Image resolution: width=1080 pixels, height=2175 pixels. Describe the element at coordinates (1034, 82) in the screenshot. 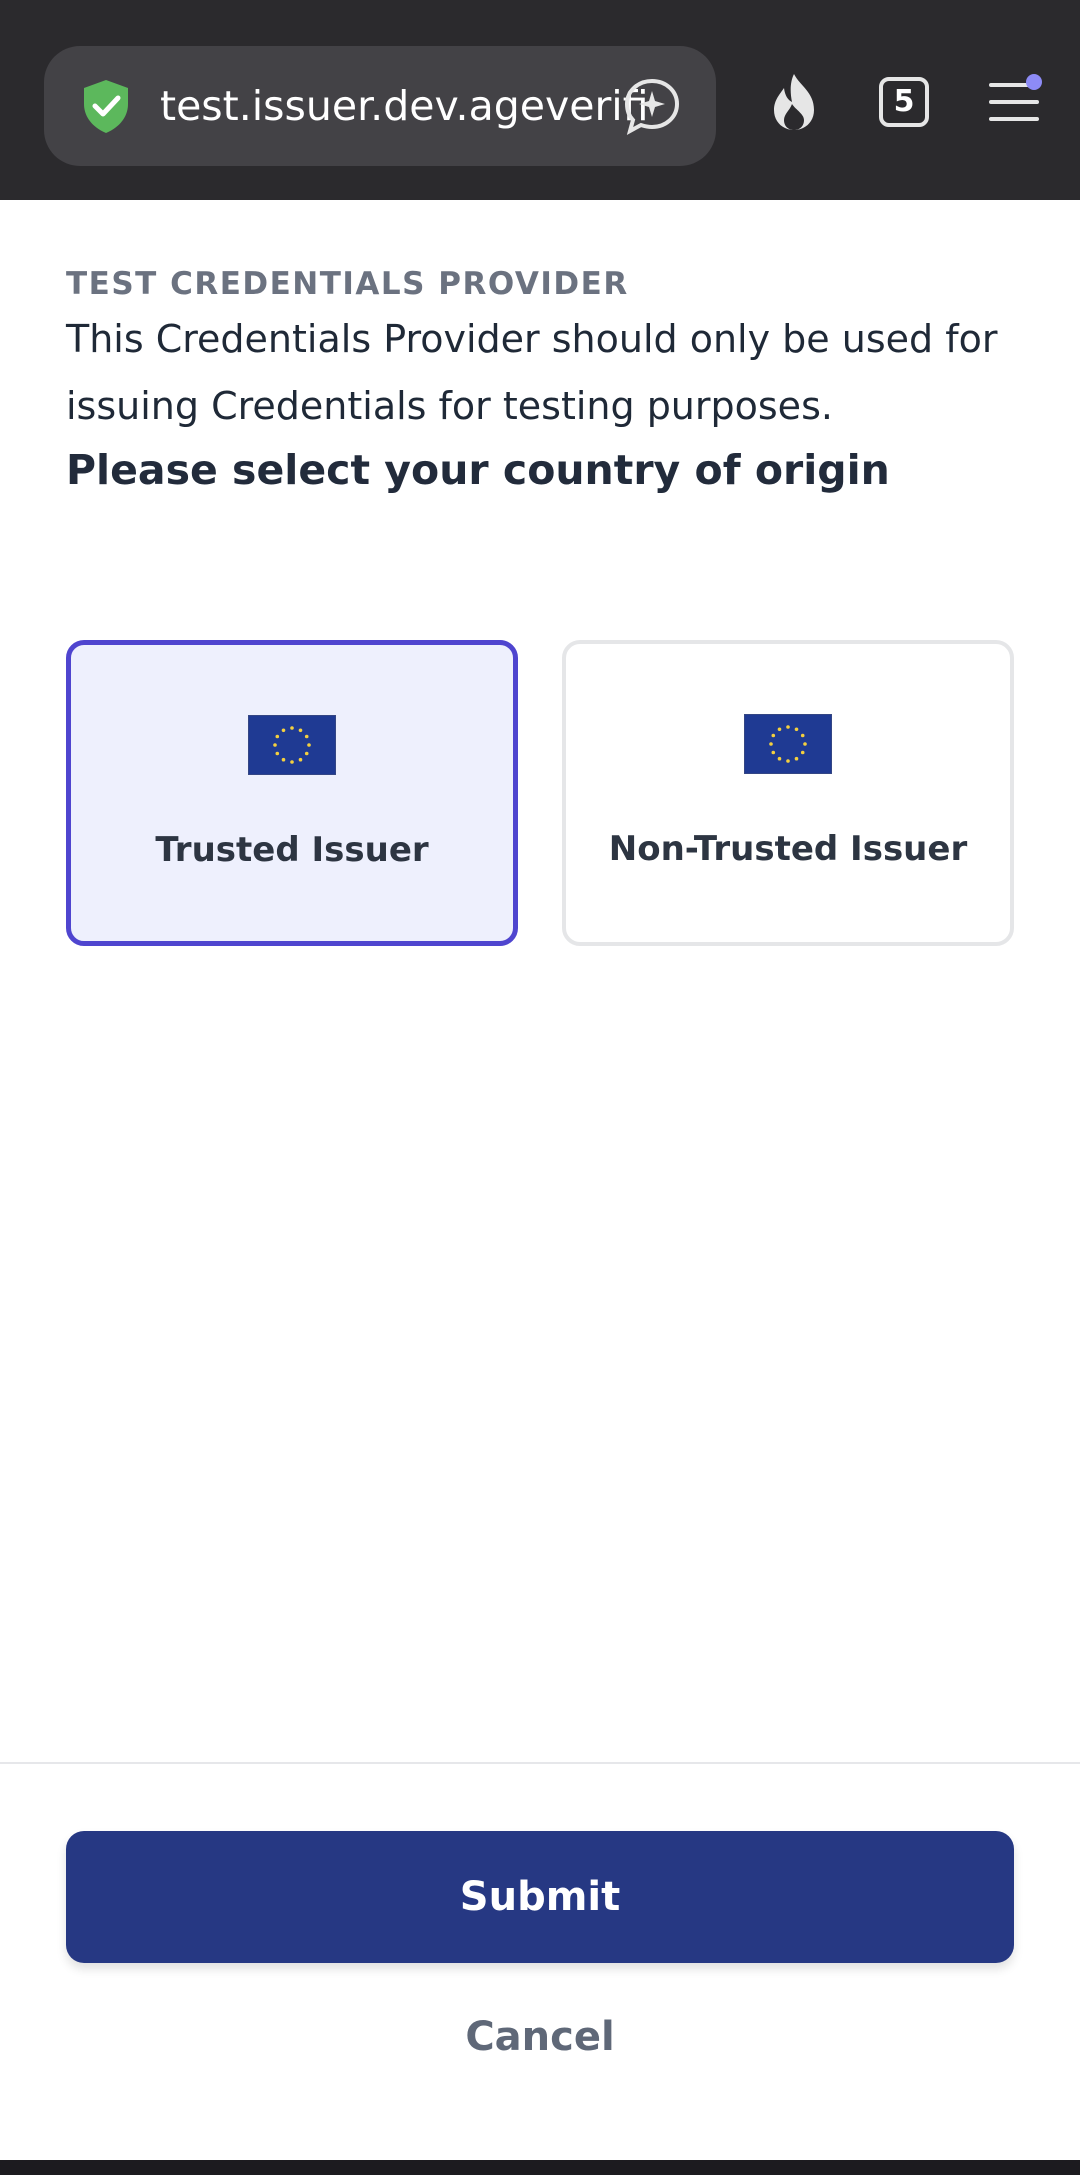

I see `menu-notification-dot` at that location.